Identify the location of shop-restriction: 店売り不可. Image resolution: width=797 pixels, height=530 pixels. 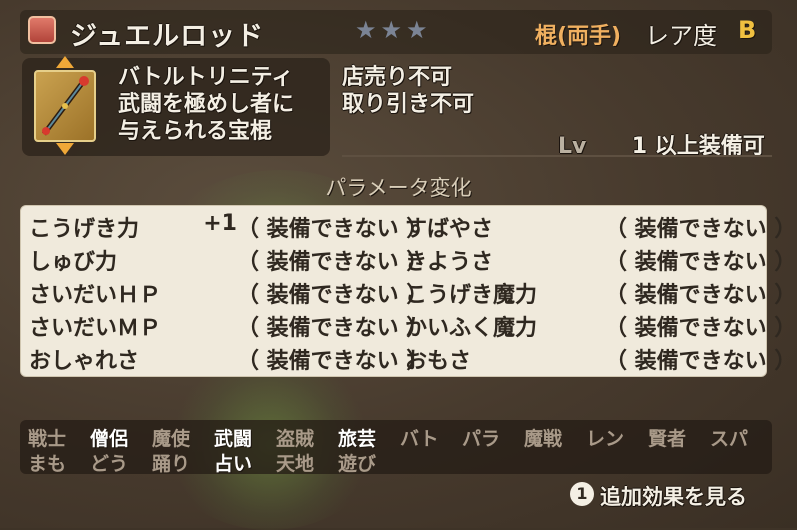
(397, 77).